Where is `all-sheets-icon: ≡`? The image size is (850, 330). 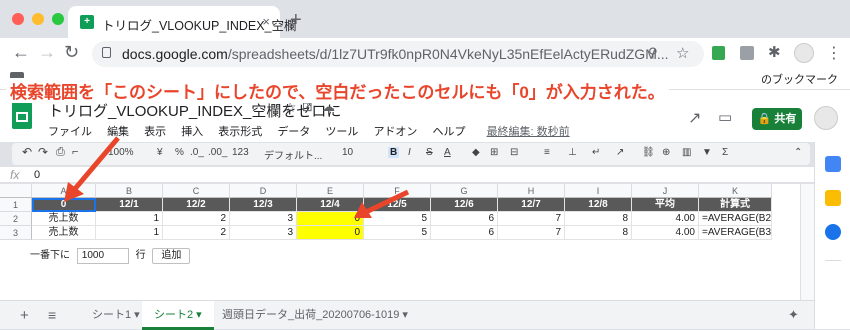
all-sheets-icon: ≡ is located at coordinates (52, 315).